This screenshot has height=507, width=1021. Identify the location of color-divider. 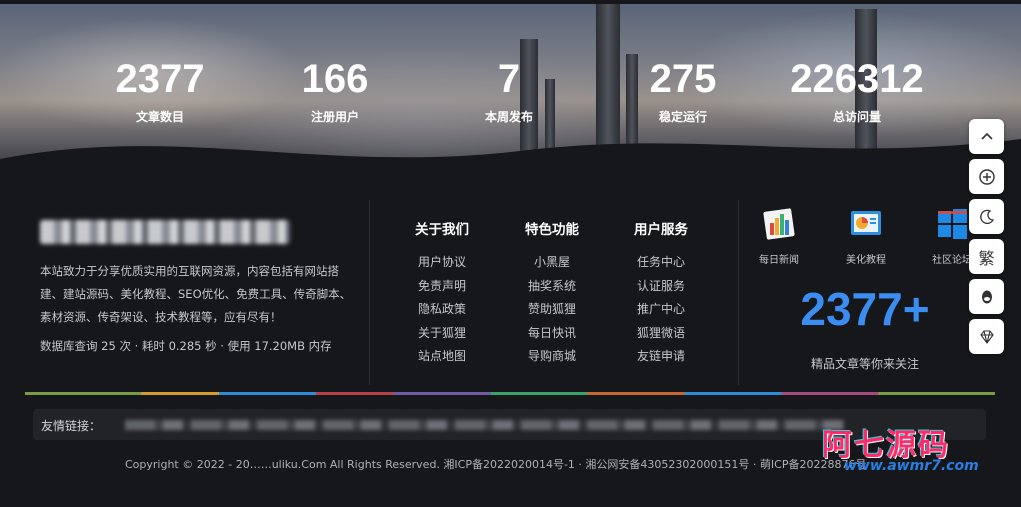
(510, 393).